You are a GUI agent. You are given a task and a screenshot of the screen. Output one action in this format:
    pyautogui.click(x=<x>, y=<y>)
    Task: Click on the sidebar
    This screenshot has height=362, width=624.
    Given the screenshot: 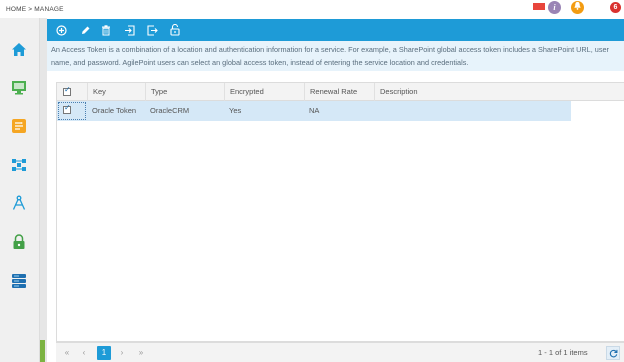 What is the action you would take?
    pyautogui.click(x=20, y=190)
    